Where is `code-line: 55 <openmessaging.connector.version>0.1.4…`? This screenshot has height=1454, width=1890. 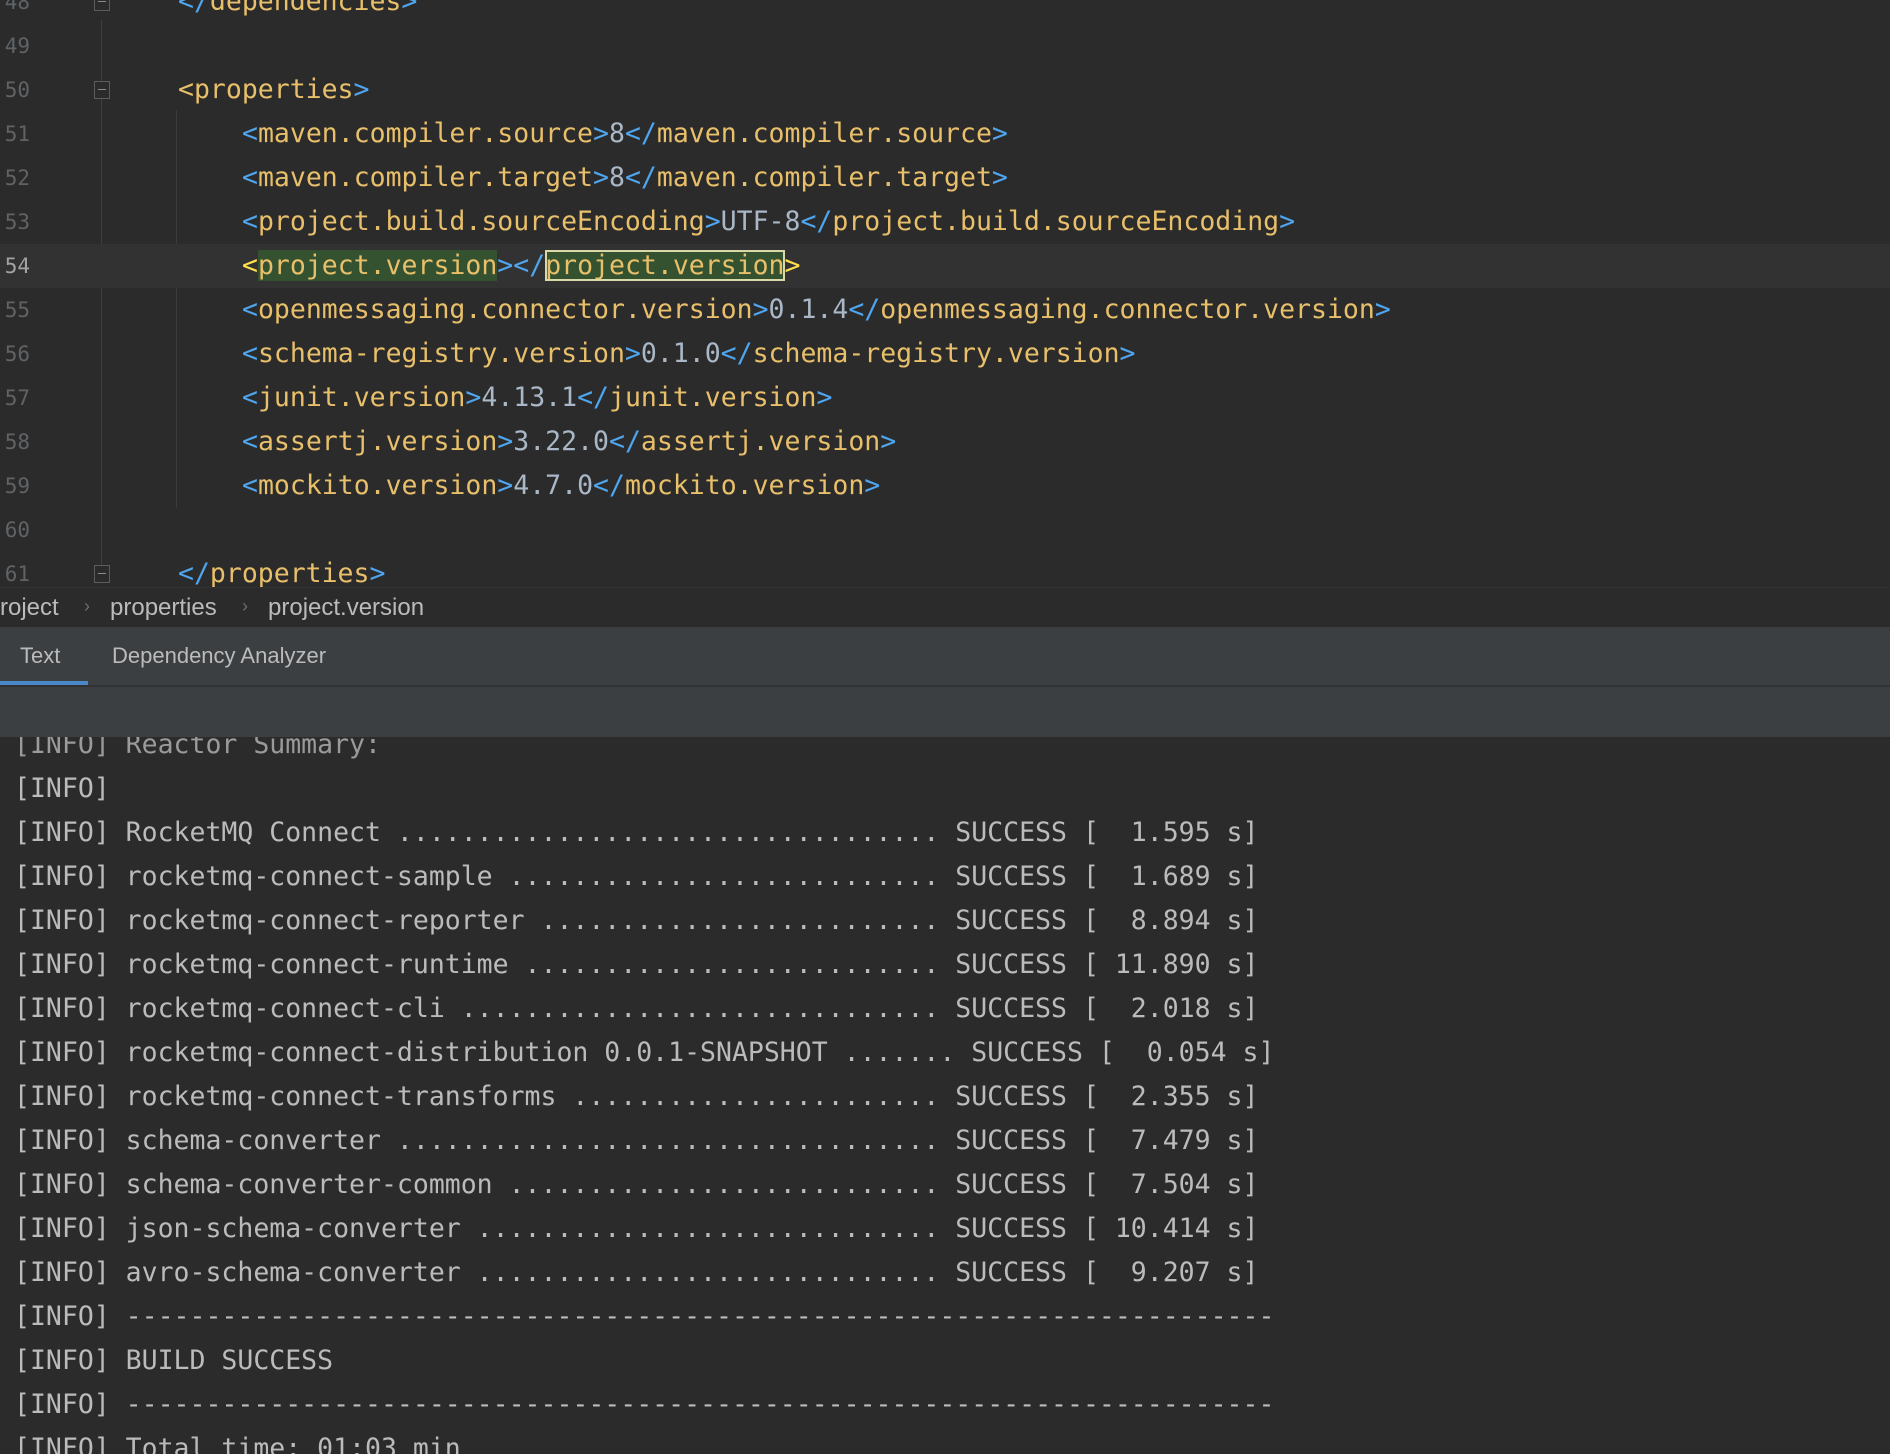
code-line: 55 <openmessaging.connector.version>0.1.4… is located at coordinates (945, 310).